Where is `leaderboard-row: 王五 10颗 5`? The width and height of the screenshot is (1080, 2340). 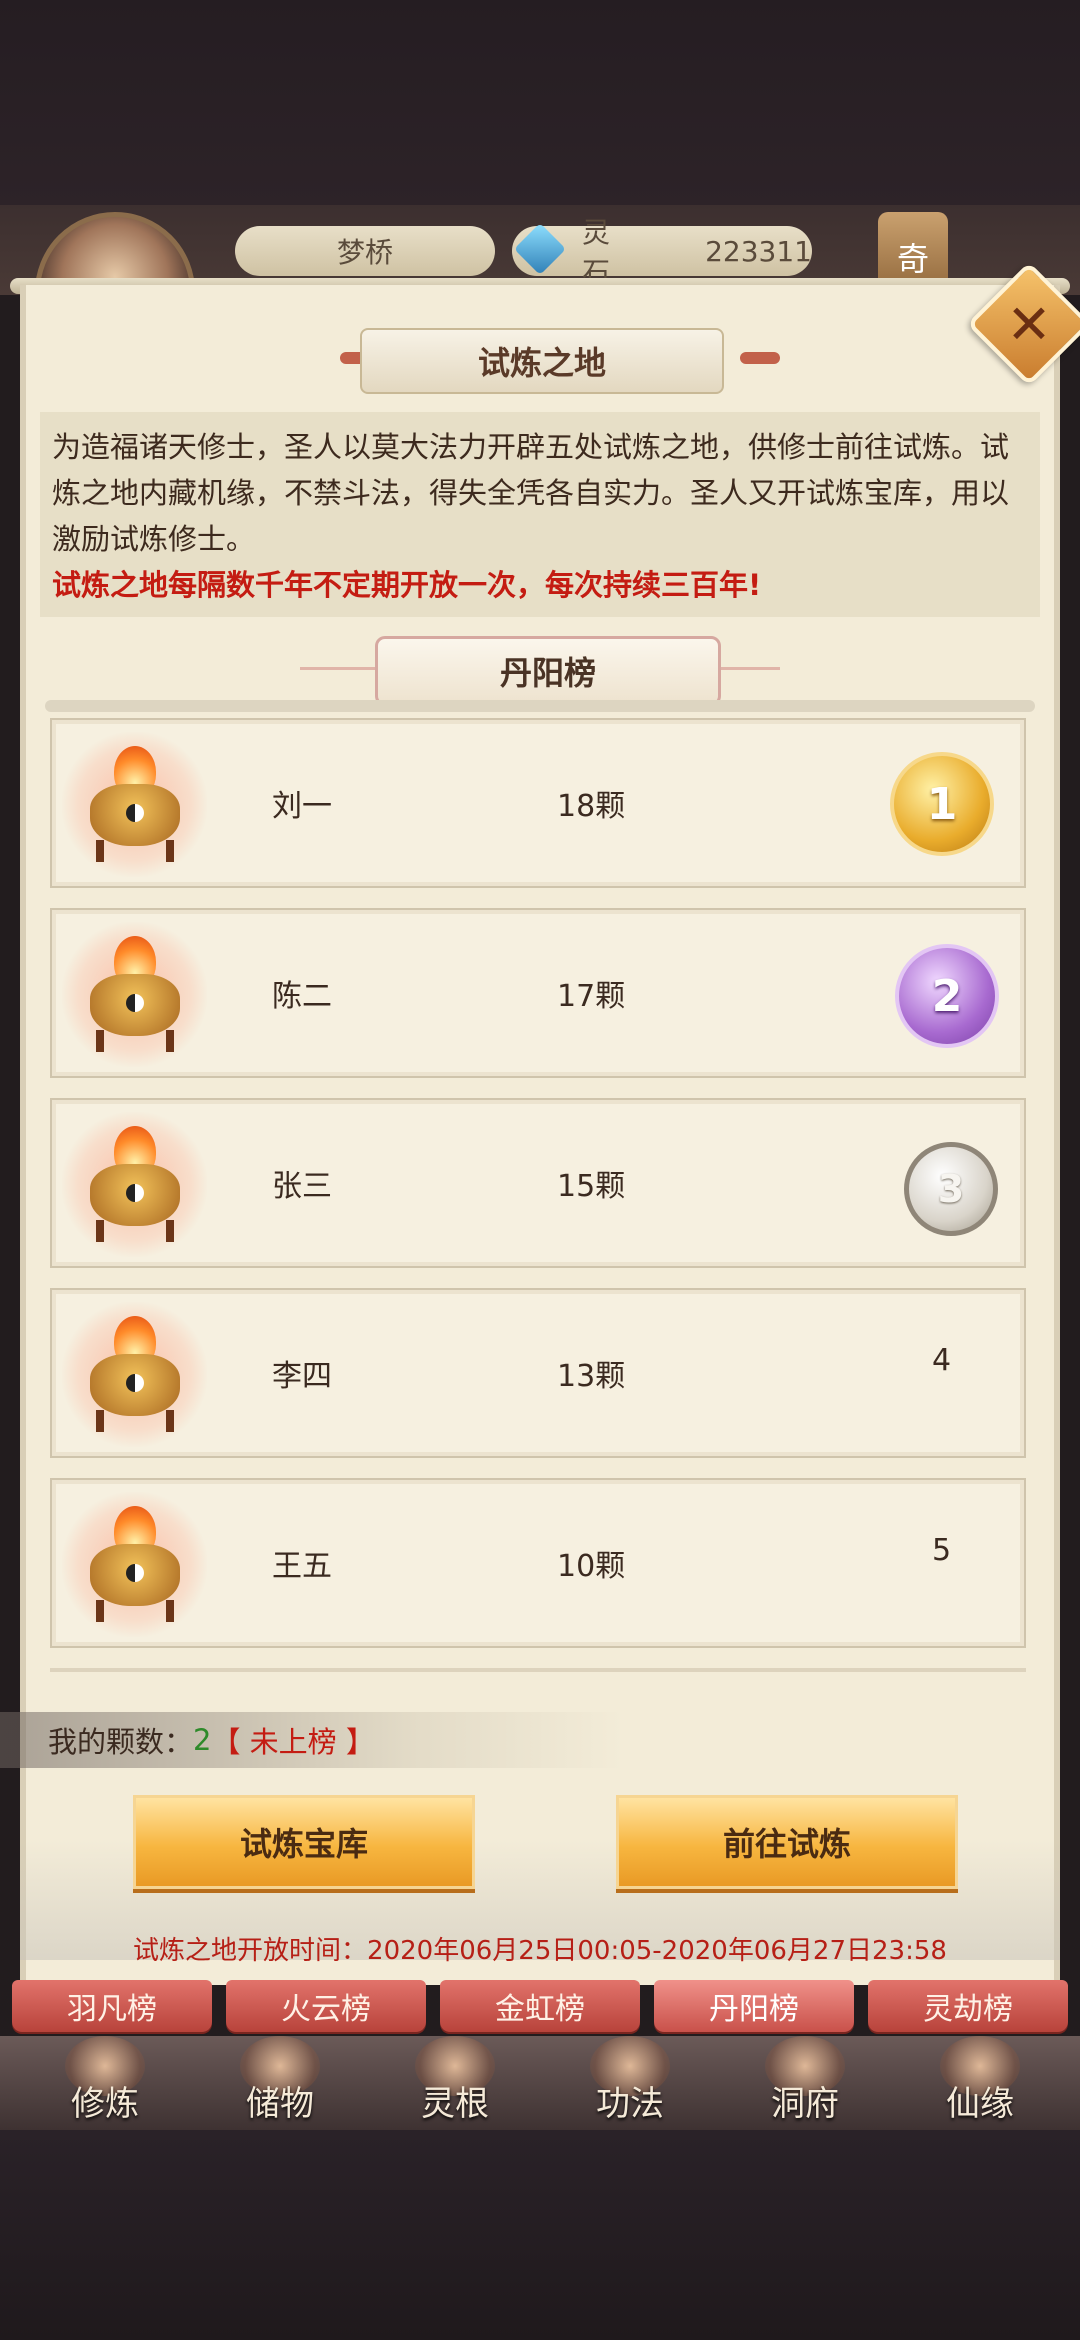 leaderboard-row: 王五 10颗 5 is located at coordinates (538, 1563).